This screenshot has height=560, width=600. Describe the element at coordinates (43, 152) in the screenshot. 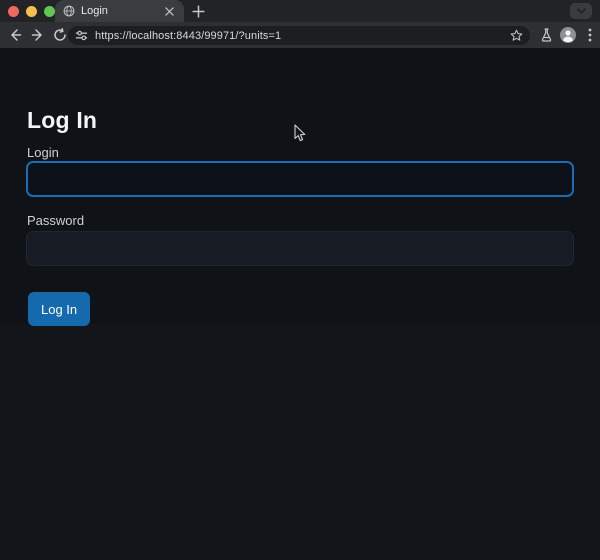

I see `login-label: Login` at that location.